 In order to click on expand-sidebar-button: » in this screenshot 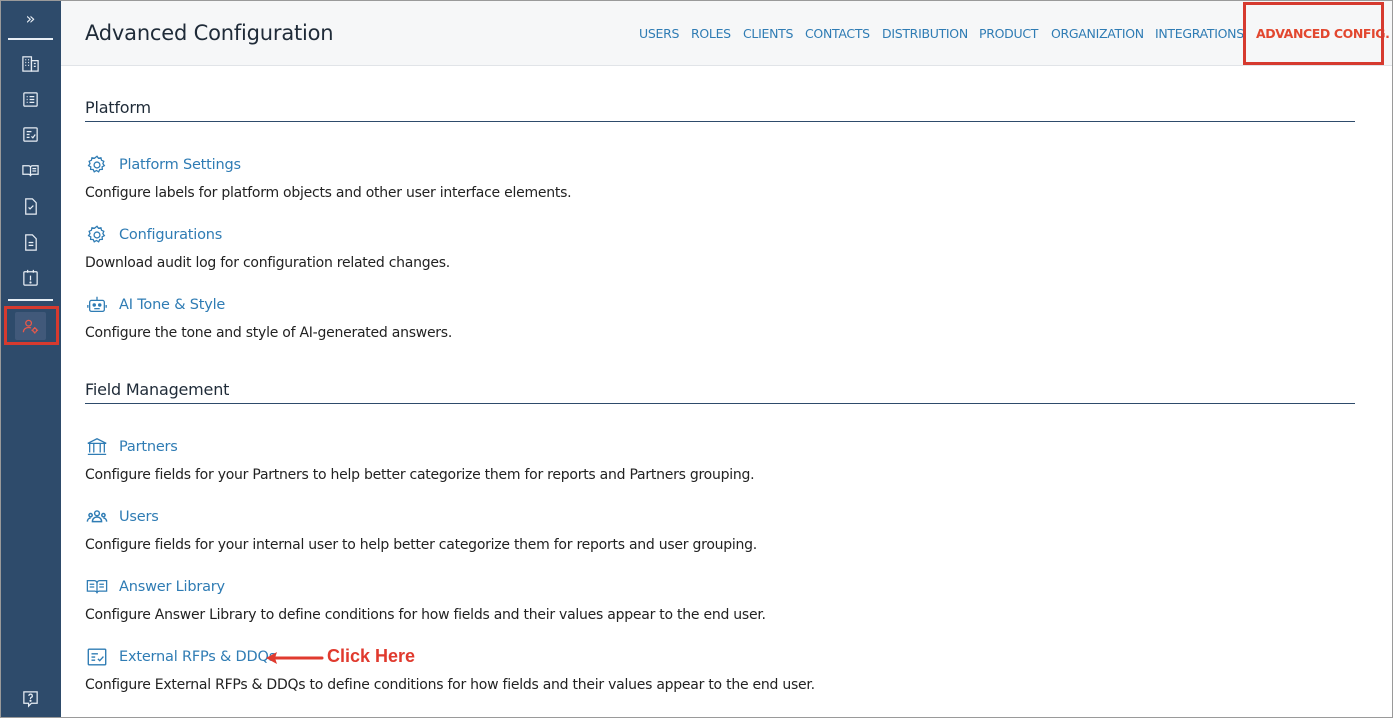, I will do `click(30, 19)`.